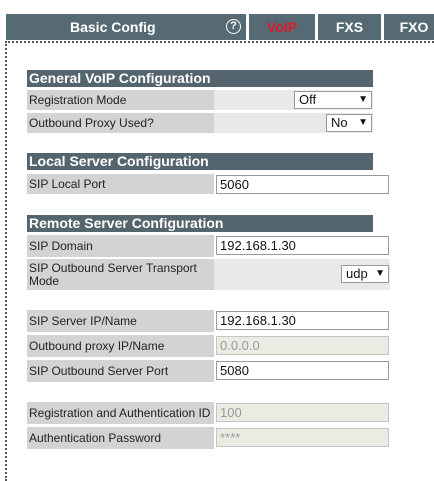 The image size is (434, 481). Describe the element at coordinates (302, 412) in the screenshot. I see `auth-id-input` at that location.